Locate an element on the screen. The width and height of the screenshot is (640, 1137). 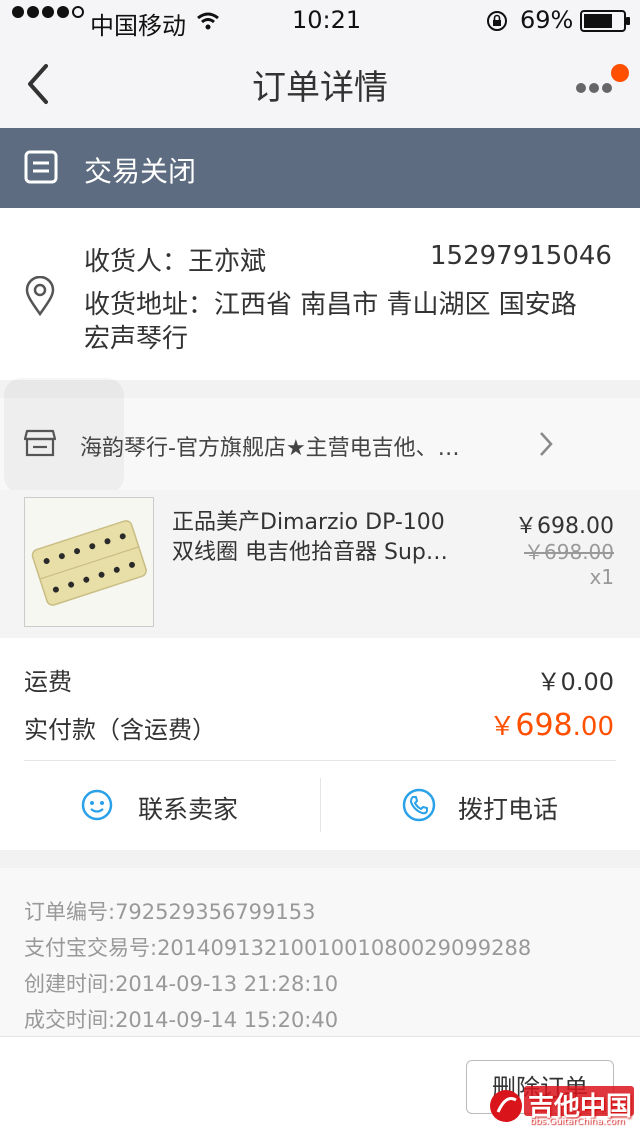
total-paid-label: 实付款（含运费） is located at coordinates (120, 730).